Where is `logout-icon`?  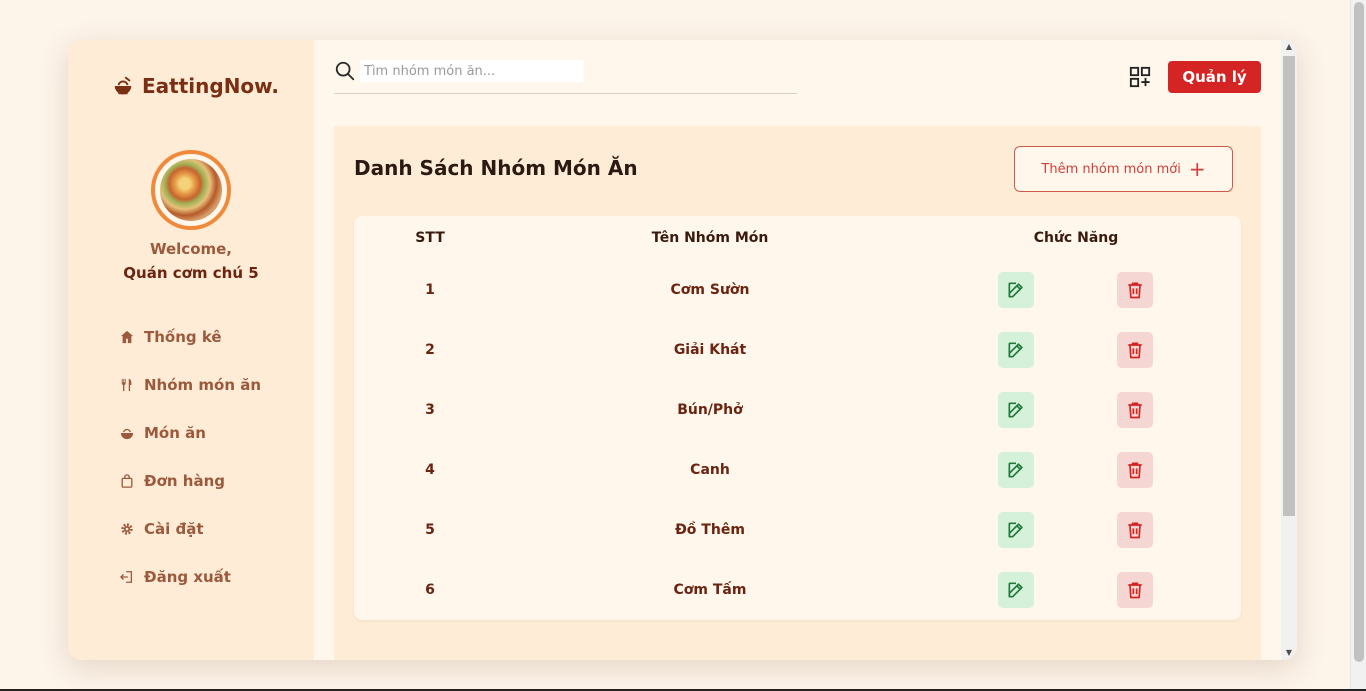 logout-icon is located at coordinates (126, 577).